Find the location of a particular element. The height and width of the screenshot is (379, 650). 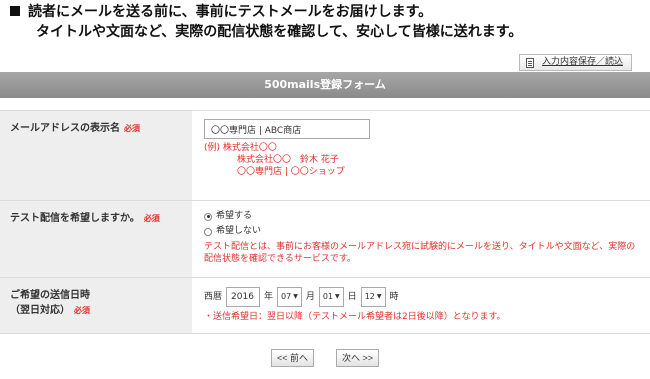

era-label: 西暦 is located at coordinates (213, 296).